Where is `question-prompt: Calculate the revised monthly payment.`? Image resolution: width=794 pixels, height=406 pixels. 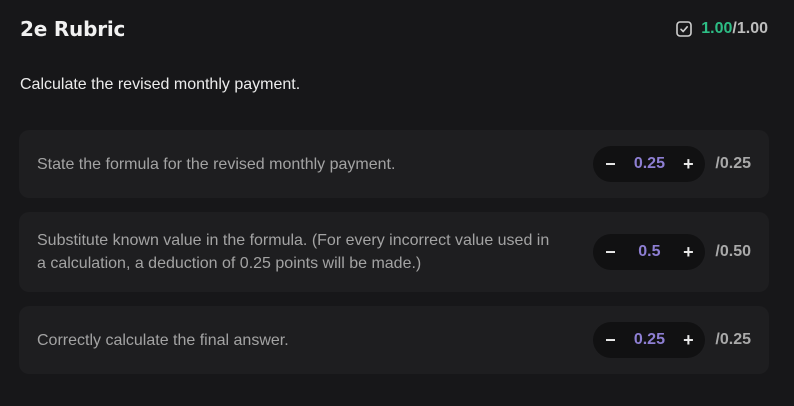 question-prompt: Calculate the revised monthly payment. is located at coordinates (160, 84).